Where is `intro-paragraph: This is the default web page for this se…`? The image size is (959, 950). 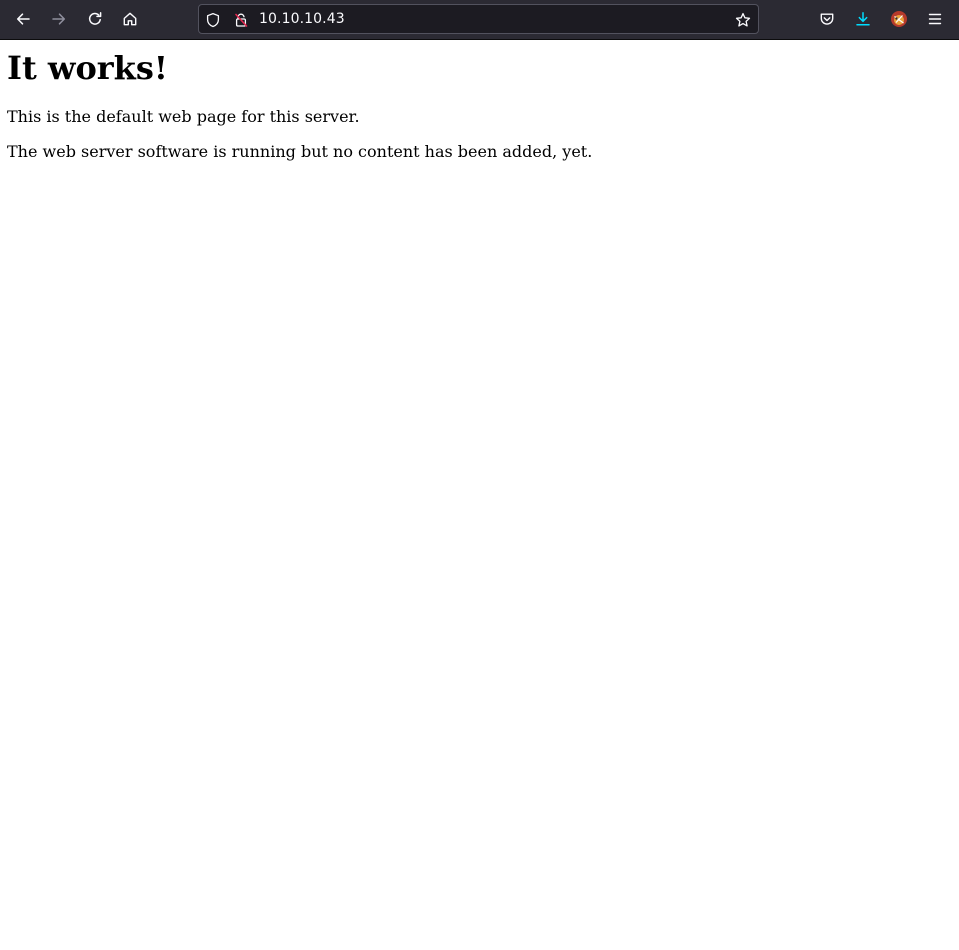
intro-paragraph: This is the default web page for this se… is located at coordinates (183, 116).